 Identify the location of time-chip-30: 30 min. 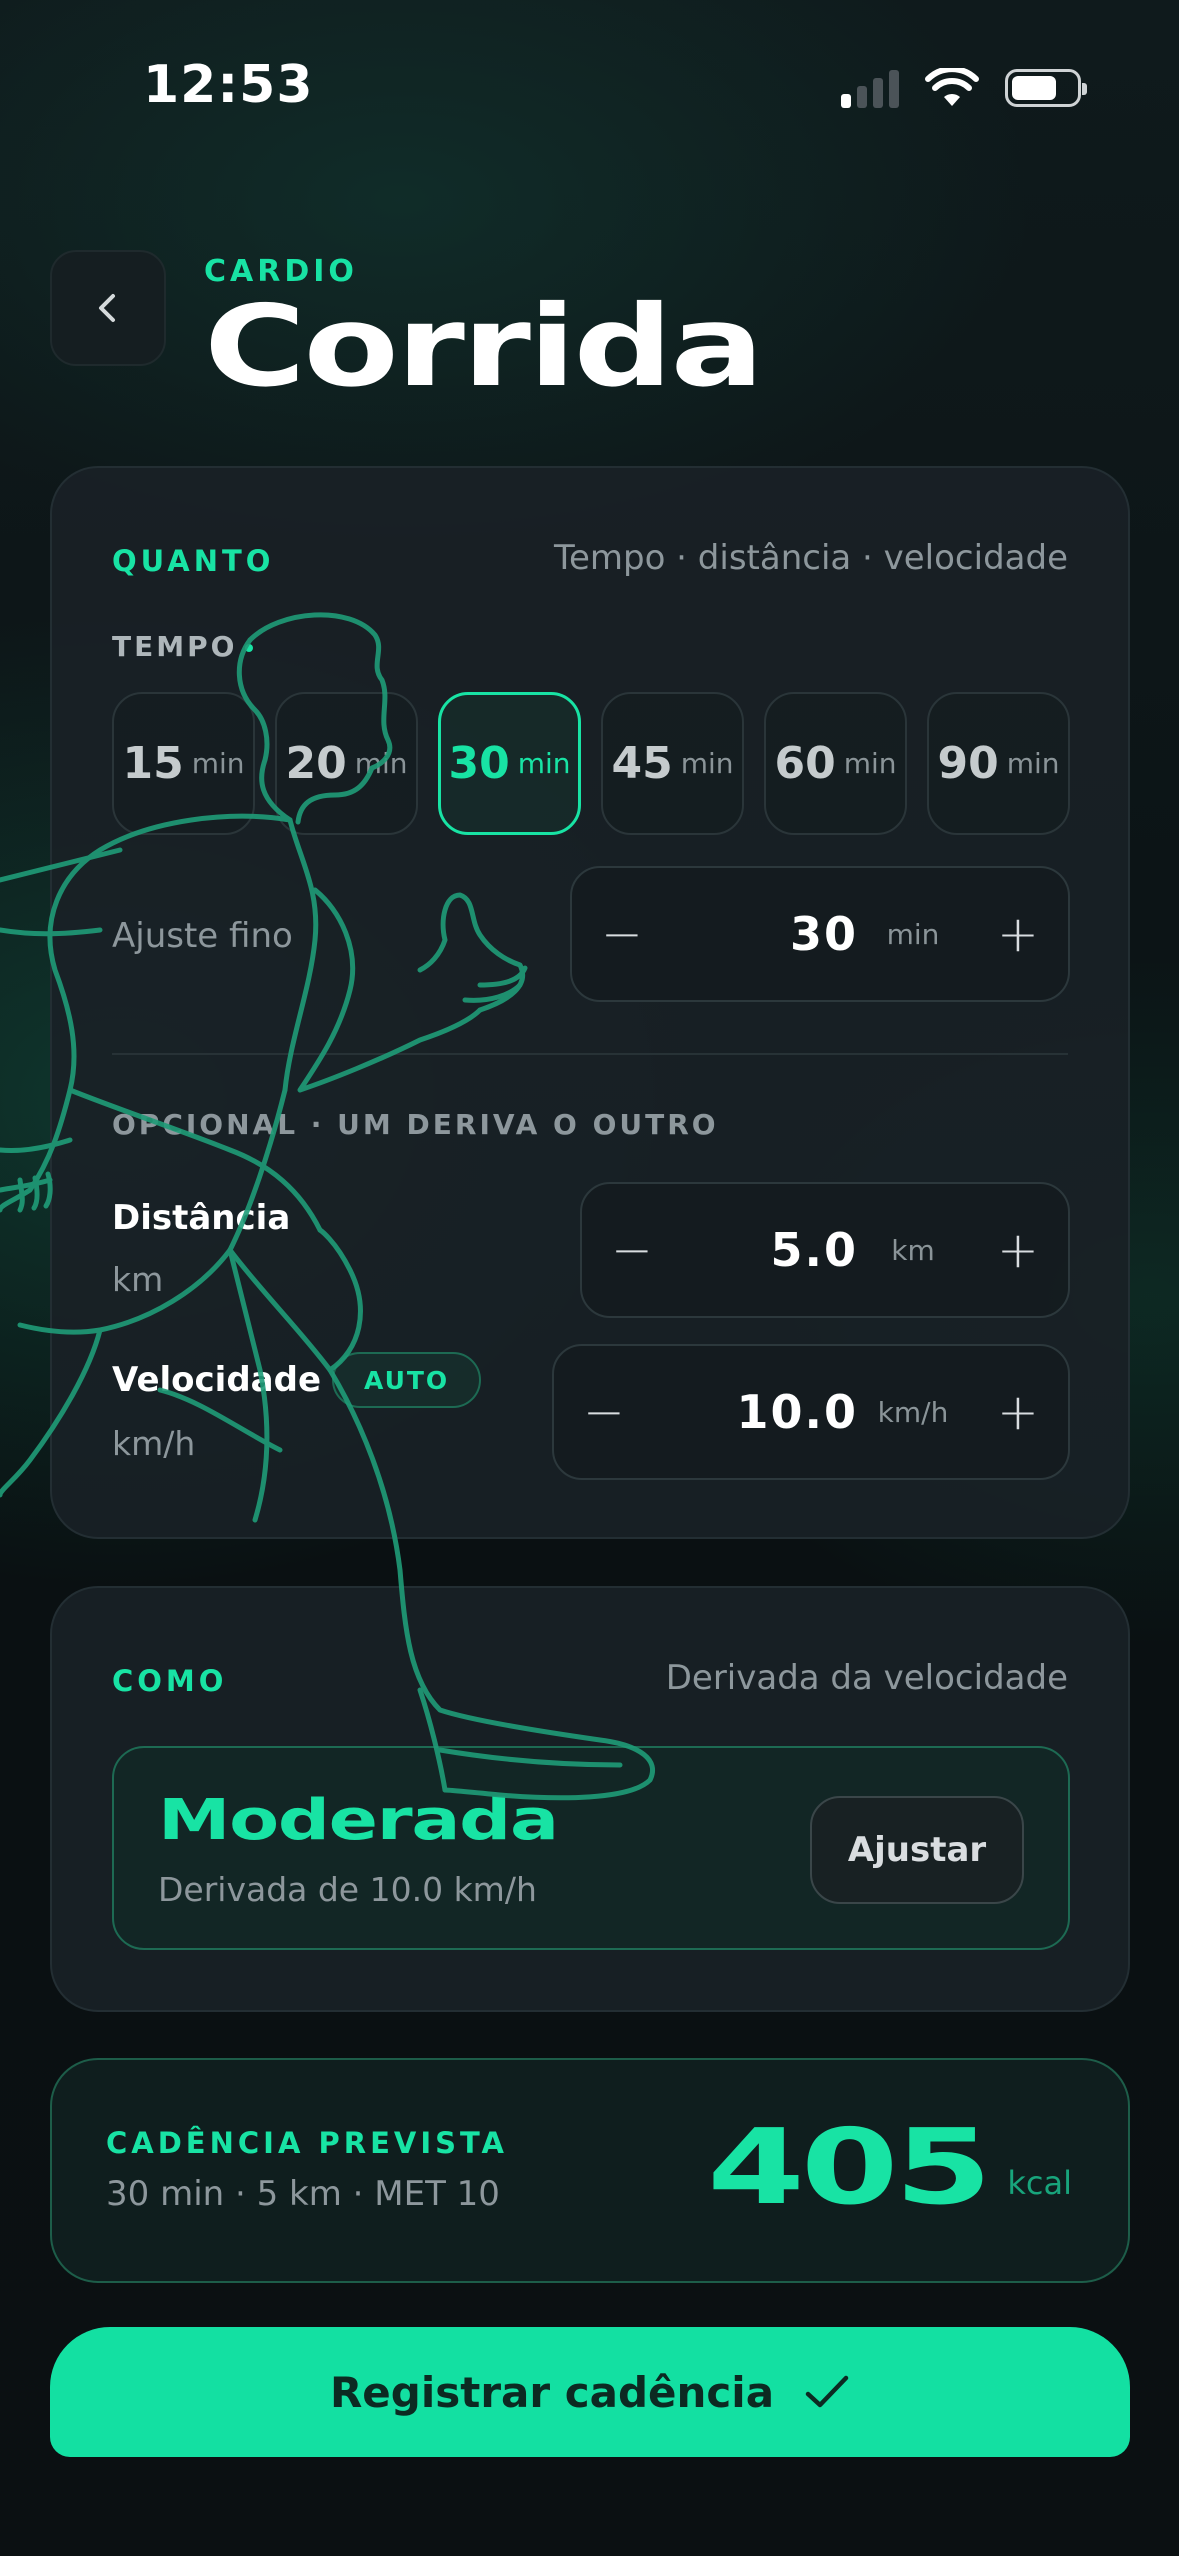
(509, 763).